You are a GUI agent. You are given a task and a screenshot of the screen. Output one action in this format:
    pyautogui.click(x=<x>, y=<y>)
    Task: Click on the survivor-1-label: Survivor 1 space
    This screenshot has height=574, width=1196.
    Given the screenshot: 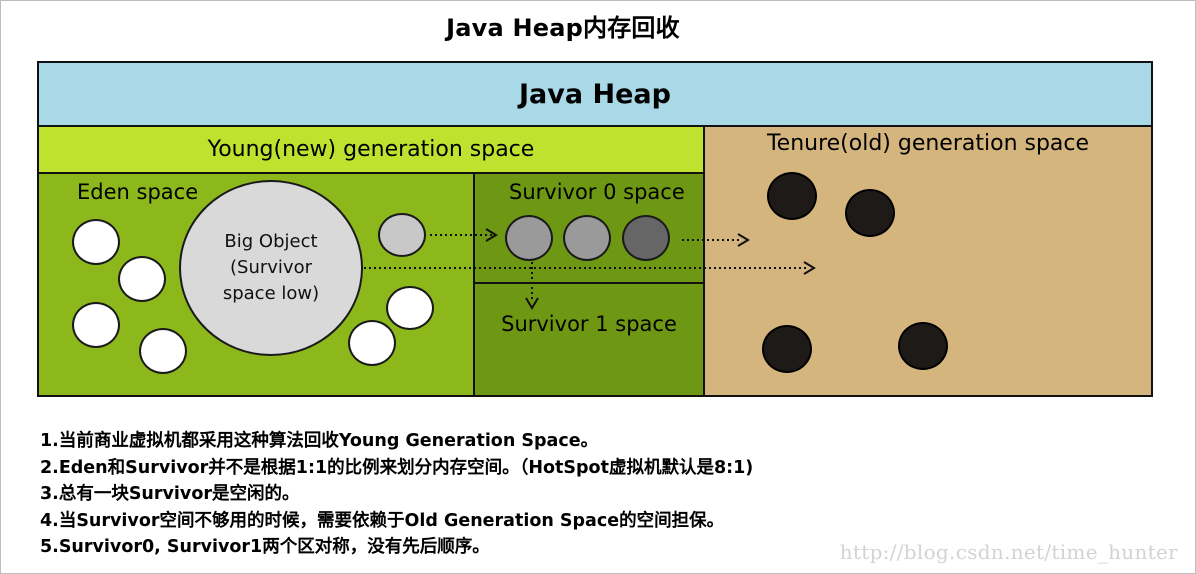 What is the action you would take?
    pyautogui.click(x=589, y=324)
    